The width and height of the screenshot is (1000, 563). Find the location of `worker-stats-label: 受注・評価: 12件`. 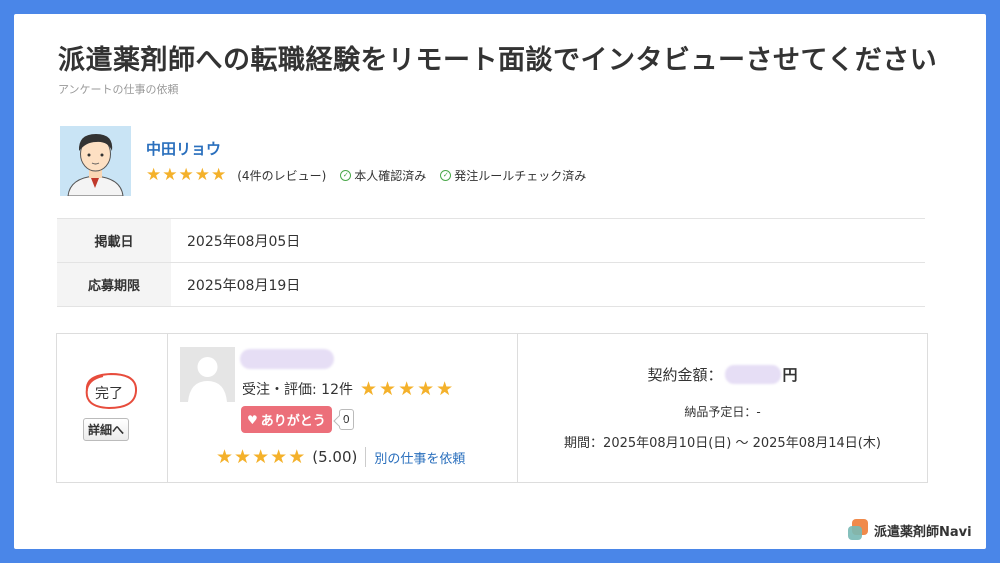

worker-stats-label: 受注・評価: 12件 is located at coordinates (297, 390).